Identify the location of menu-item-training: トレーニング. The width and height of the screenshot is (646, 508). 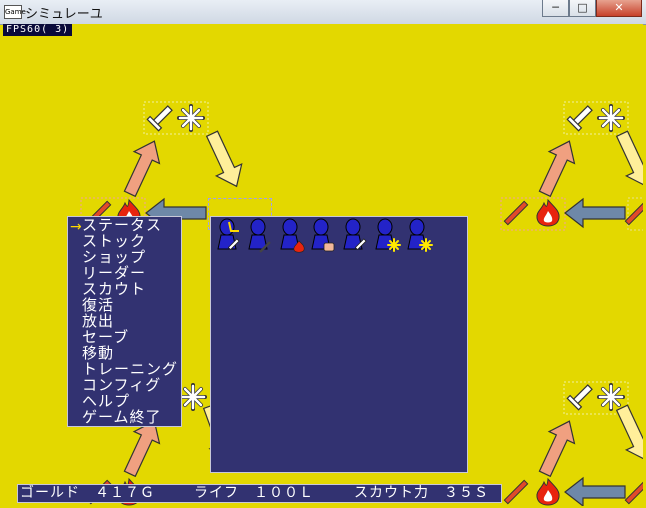
(130, 369).